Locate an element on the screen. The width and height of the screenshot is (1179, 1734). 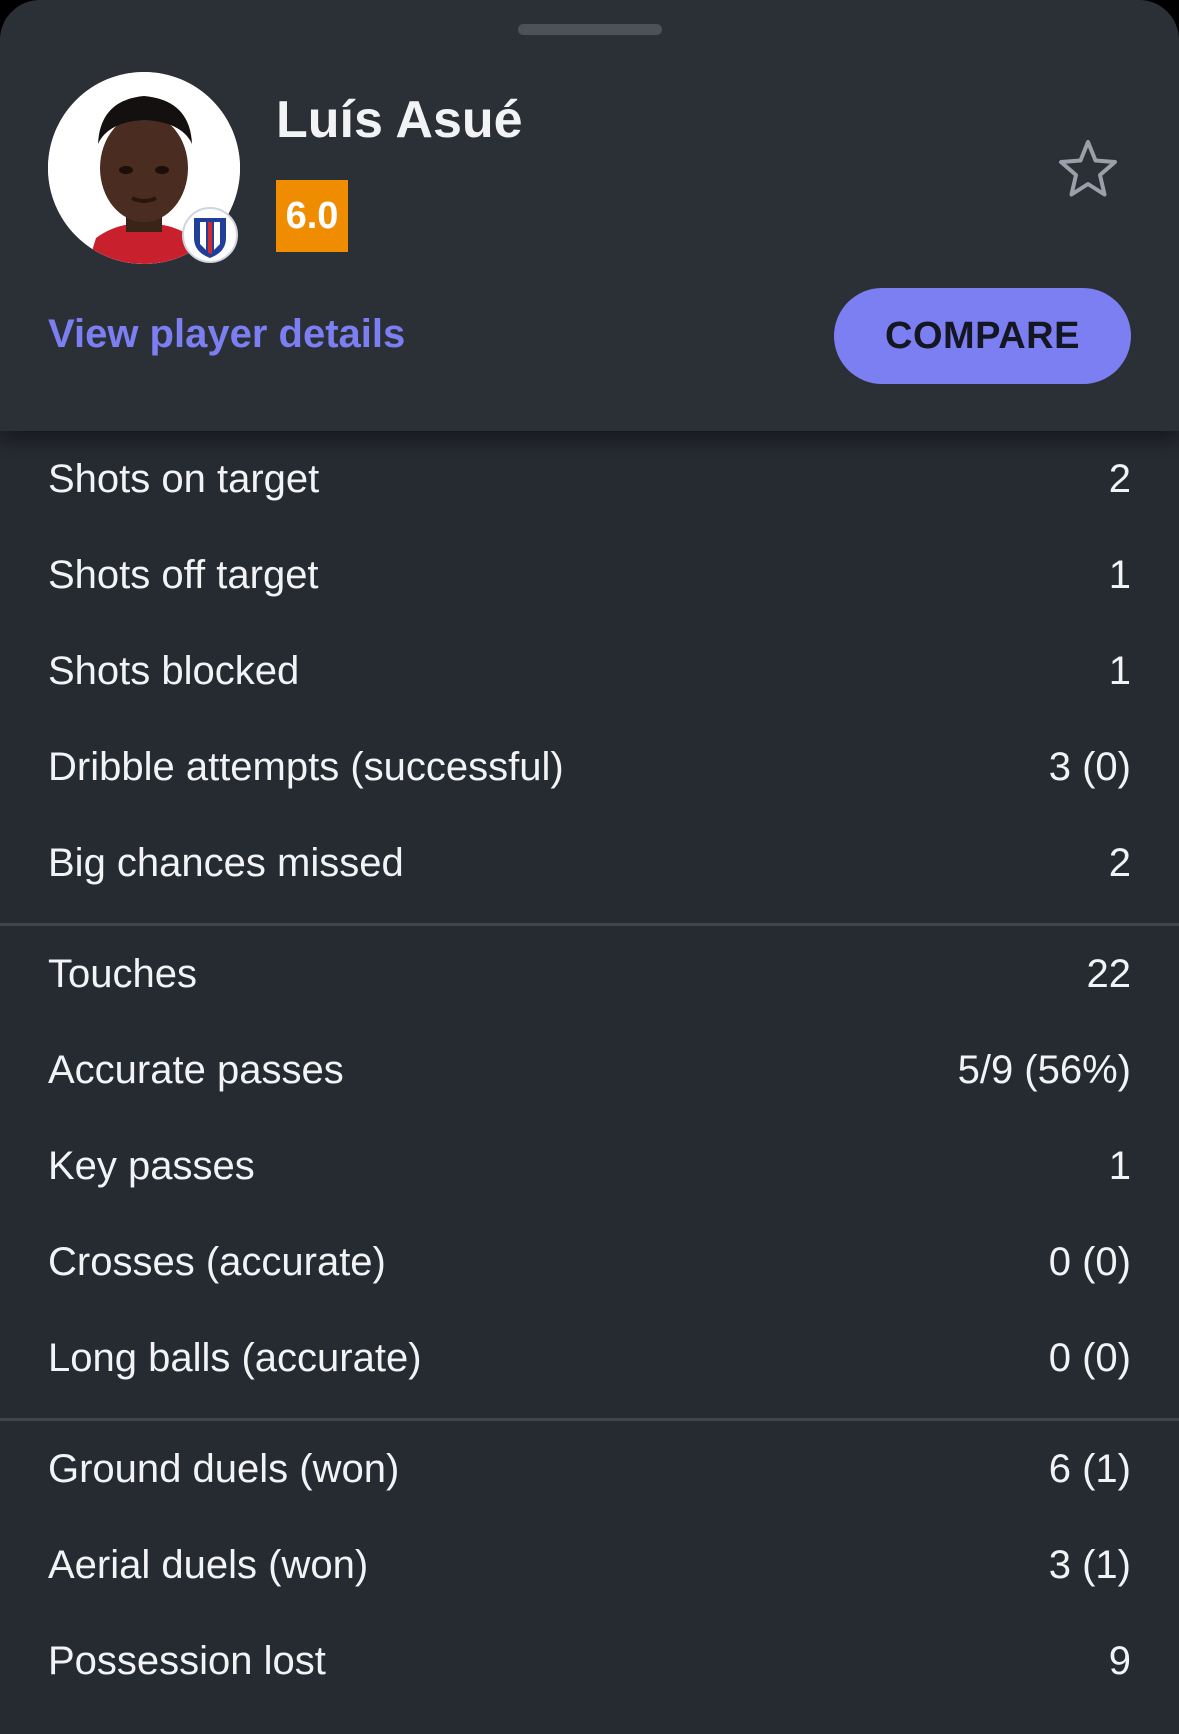
stat-row: Key passes 1 is located at coordinates (589, 1166).